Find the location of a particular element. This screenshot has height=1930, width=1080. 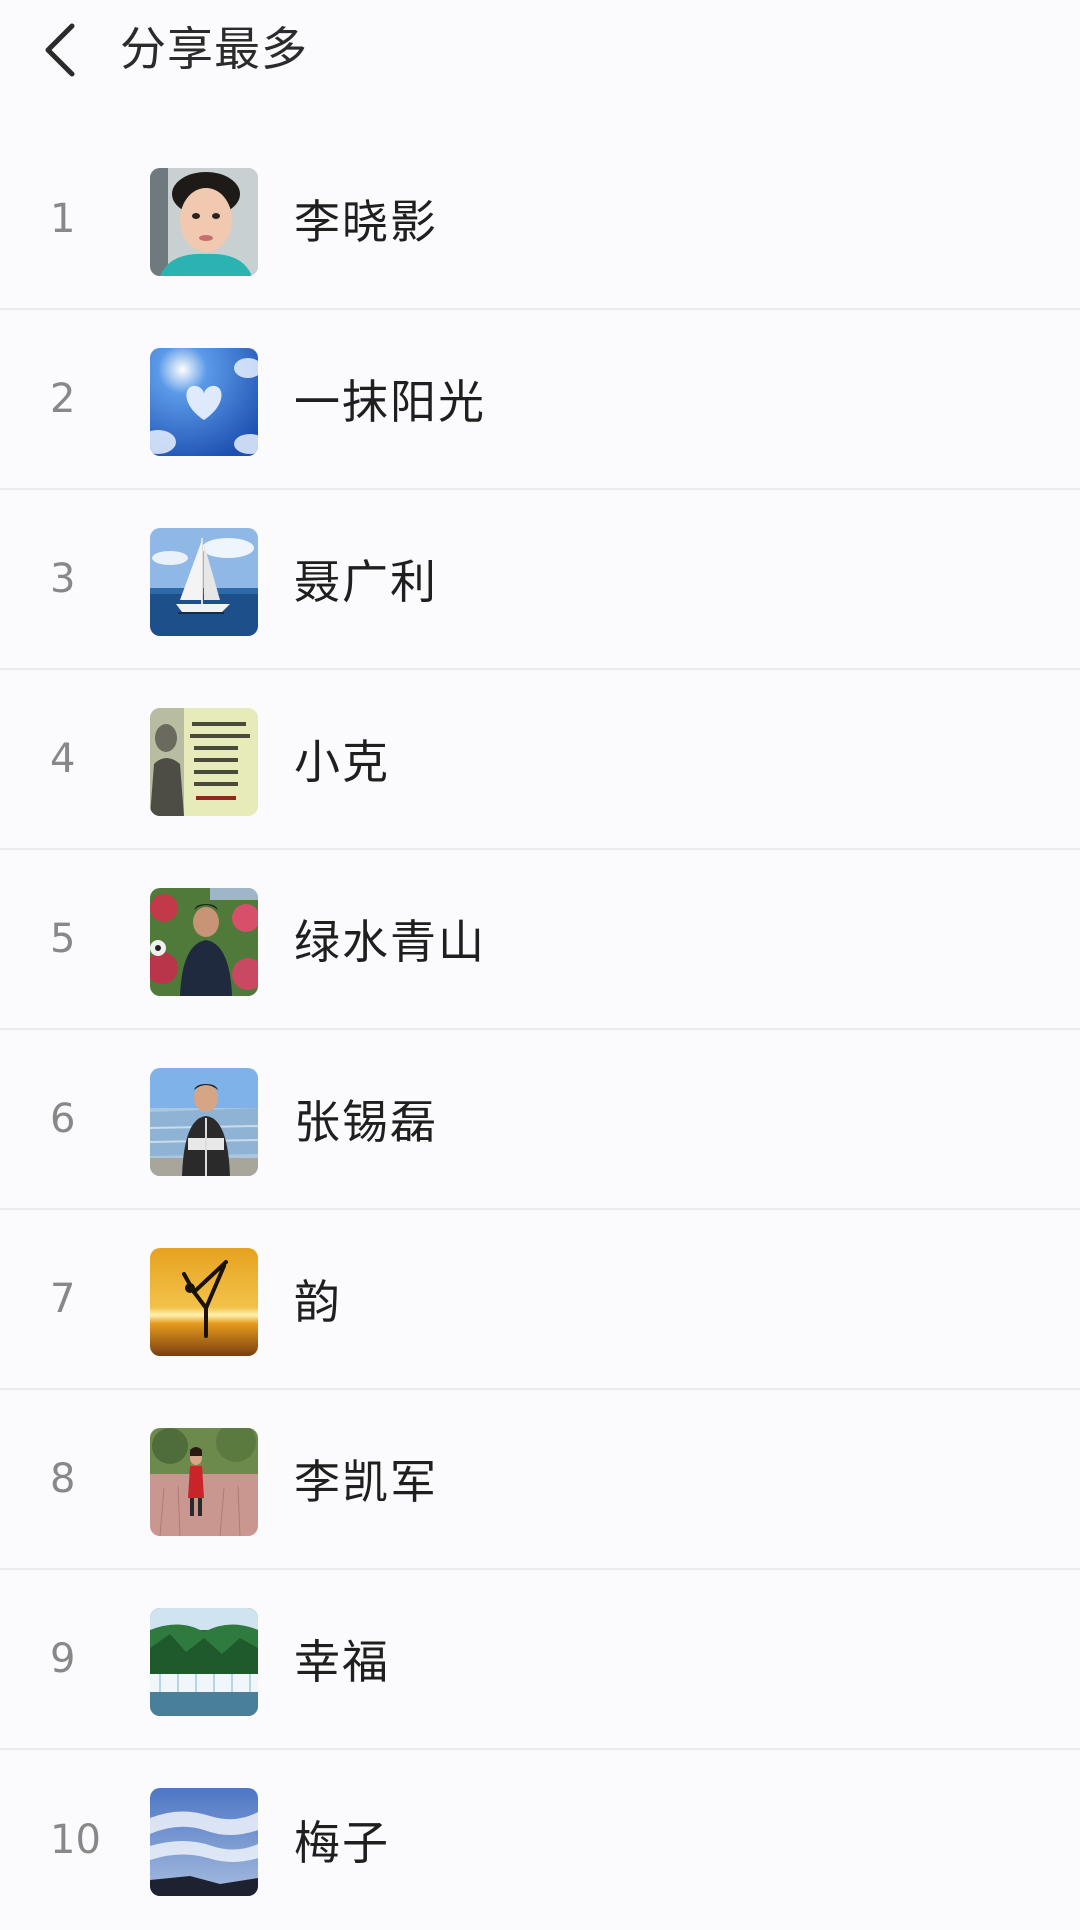

back-button is located at coordinates (60, 50).